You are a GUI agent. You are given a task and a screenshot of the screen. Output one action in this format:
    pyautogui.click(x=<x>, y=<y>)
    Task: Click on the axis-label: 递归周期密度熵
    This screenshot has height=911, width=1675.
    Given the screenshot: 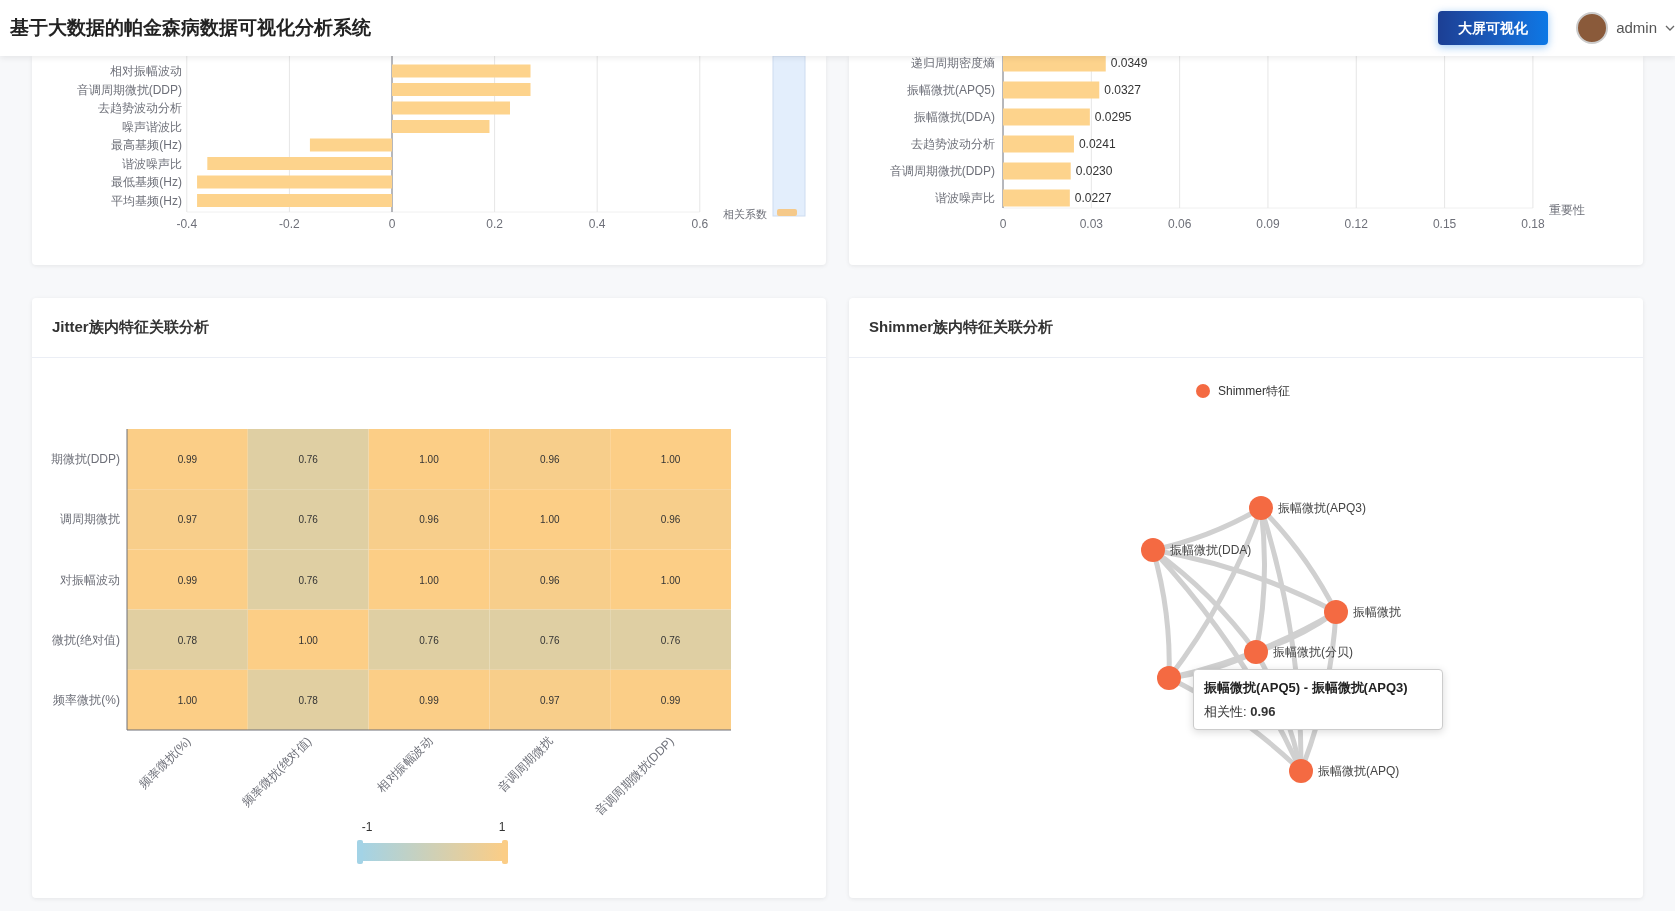 What is the action you would take?
    pyautogui.click(x=953, y=63)
    